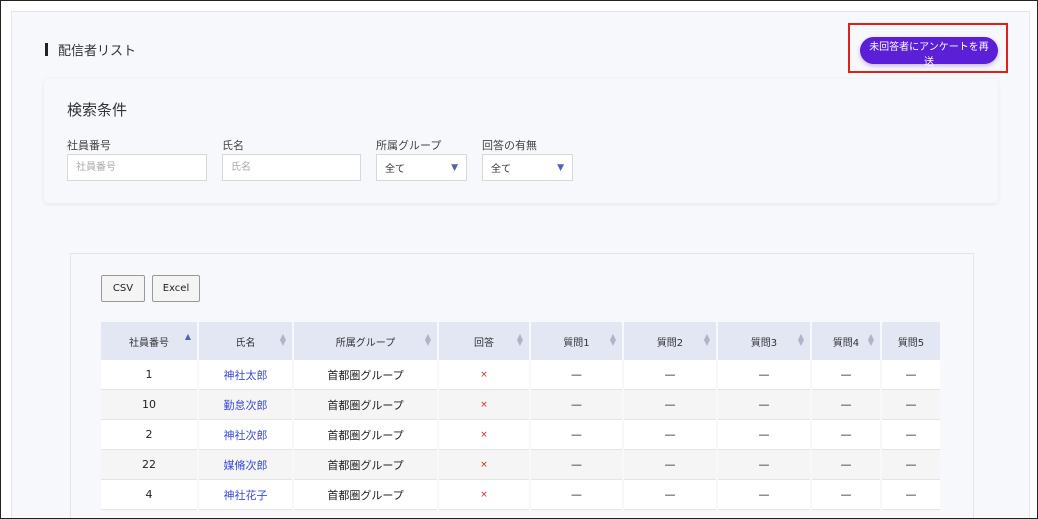 The image size is (1038, 519). I want to click on column-header-group: 所属グループ ▲ ▼, so click(366, 341).